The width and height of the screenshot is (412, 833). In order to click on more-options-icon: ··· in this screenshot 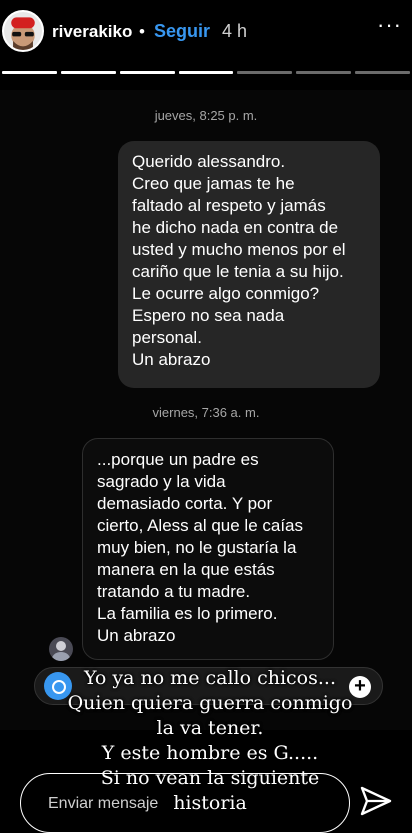, I will do `click(389, 25)`.